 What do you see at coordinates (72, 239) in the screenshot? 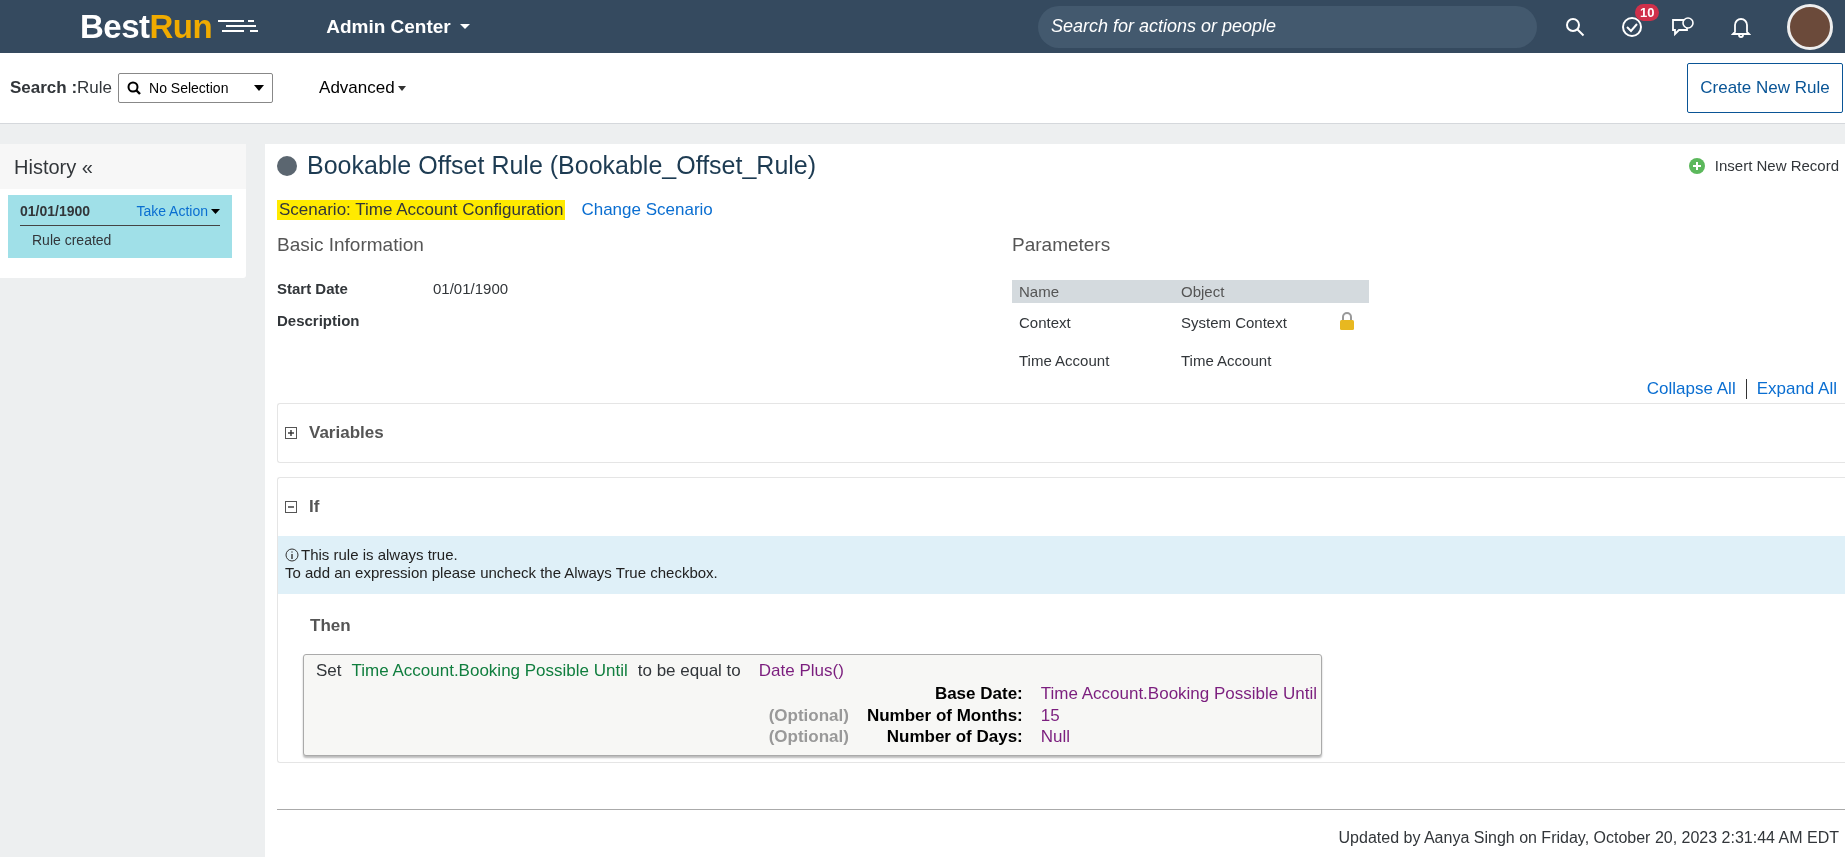
I see `history-note: Rule created` at bounding box center [72, 239].